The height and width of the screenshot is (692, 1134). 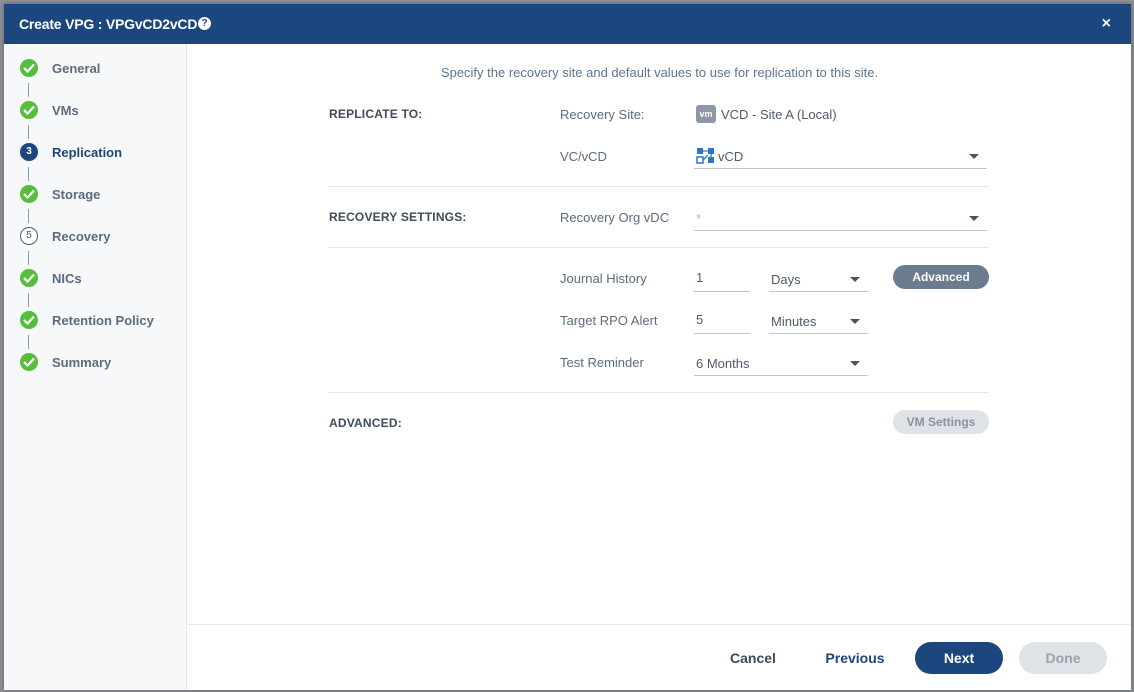 I want to click on test-reminder-value: 6 Months, so click(x=723, y=363).